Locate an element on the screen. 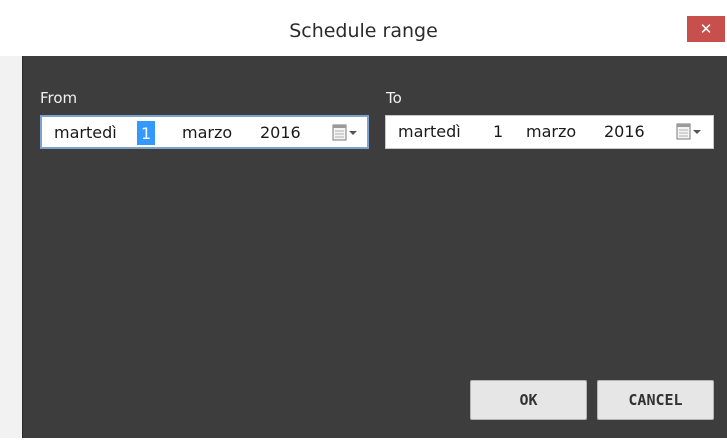 The width and height of the screenshot is (727, 441). to-year: 2016 is located at coordinates (624, 132).